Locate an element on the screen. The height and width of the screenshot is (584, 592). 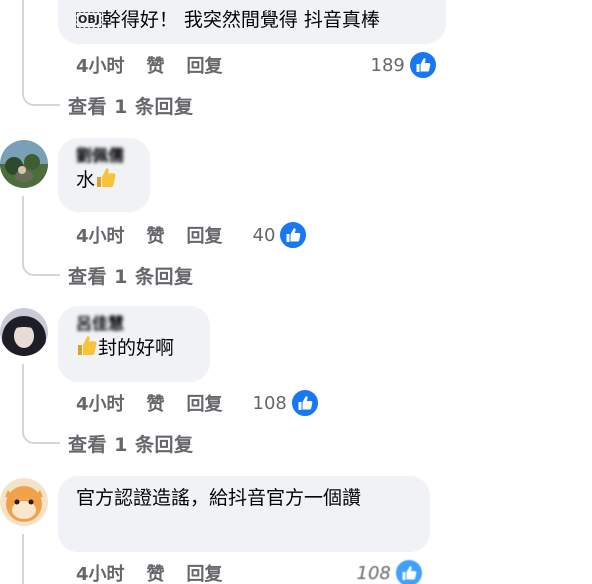
comment-text: OBJ 幹得好！ 我突然間覺得 抖音真棒 is located at coordinates (228, 20).